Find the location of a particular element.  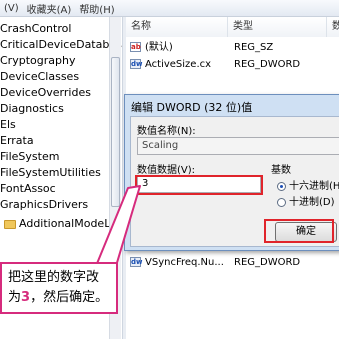

callout-line-1: 把这里的数字改 is located at coordinates (54, 277).